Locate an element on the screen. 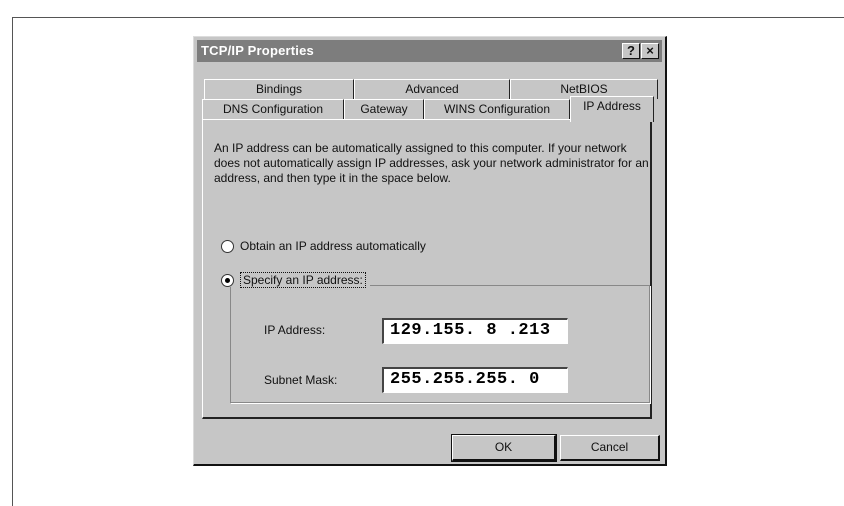  page-frame-left is located at coordinates (12, 261).